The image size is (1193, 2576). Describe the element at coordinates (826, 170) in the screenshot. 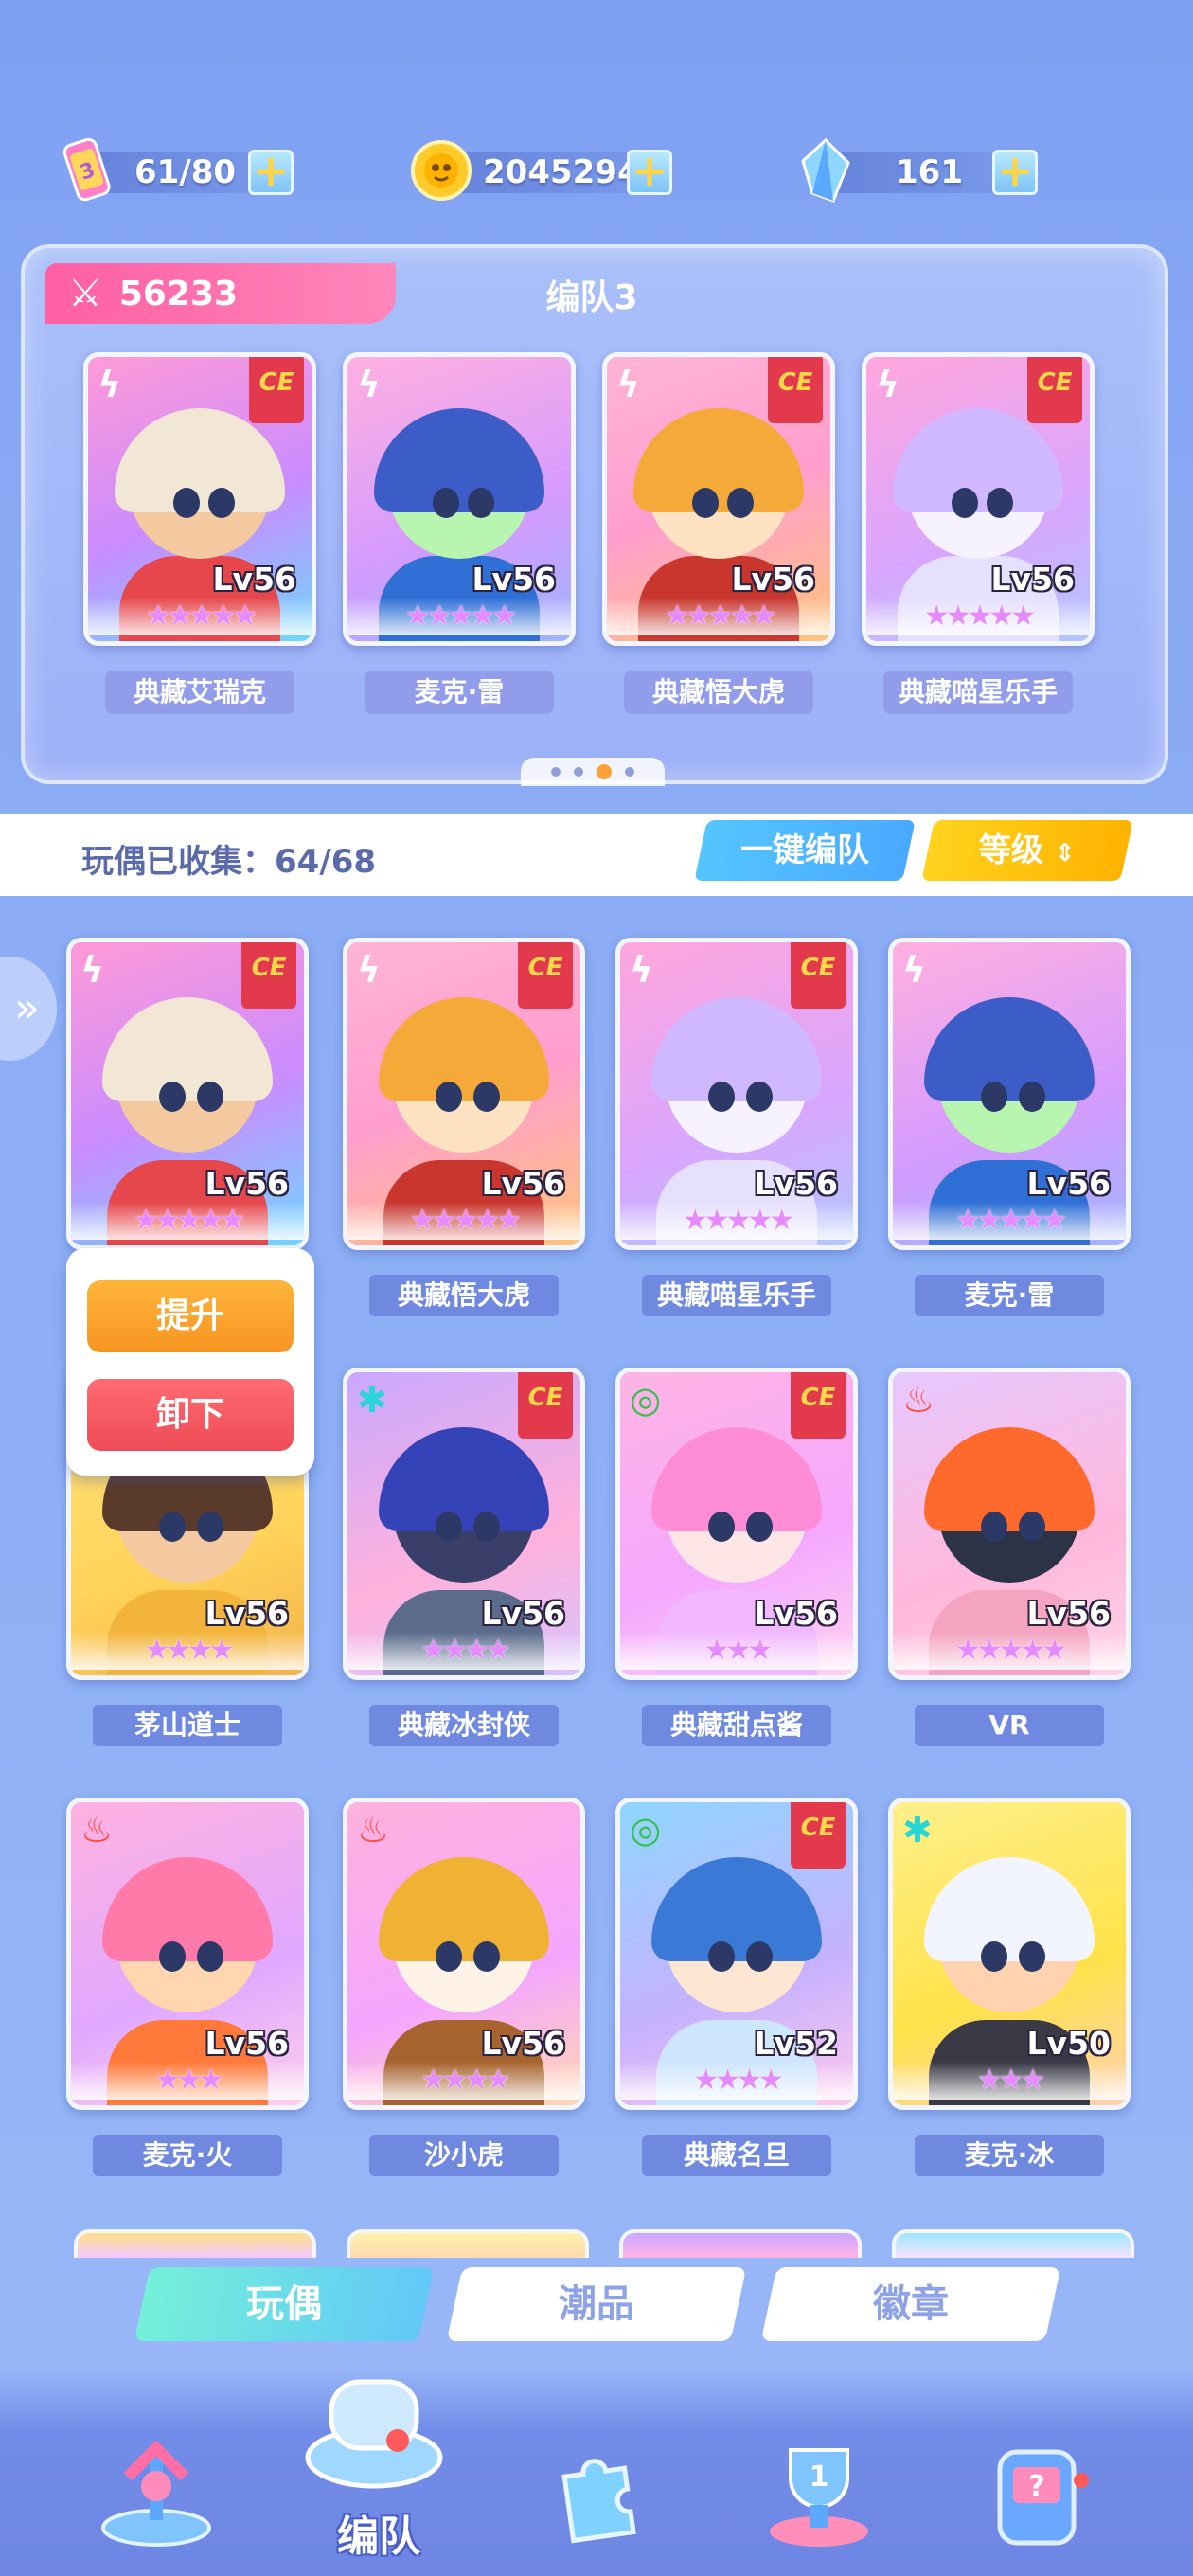

I see `crystal-icon` at that location.